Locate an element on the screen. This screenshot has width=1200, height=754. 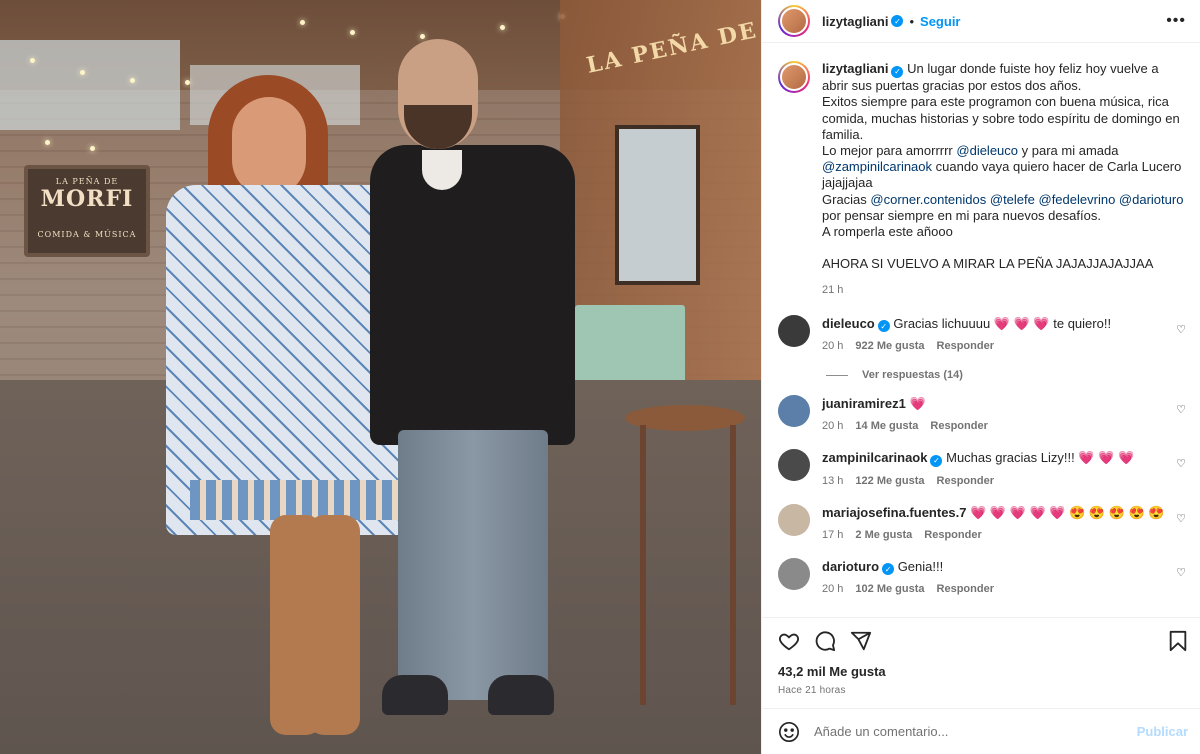
post-actions: 43,2 mil Me gusta Hace 21 horas is located at coordinates (981, 656).